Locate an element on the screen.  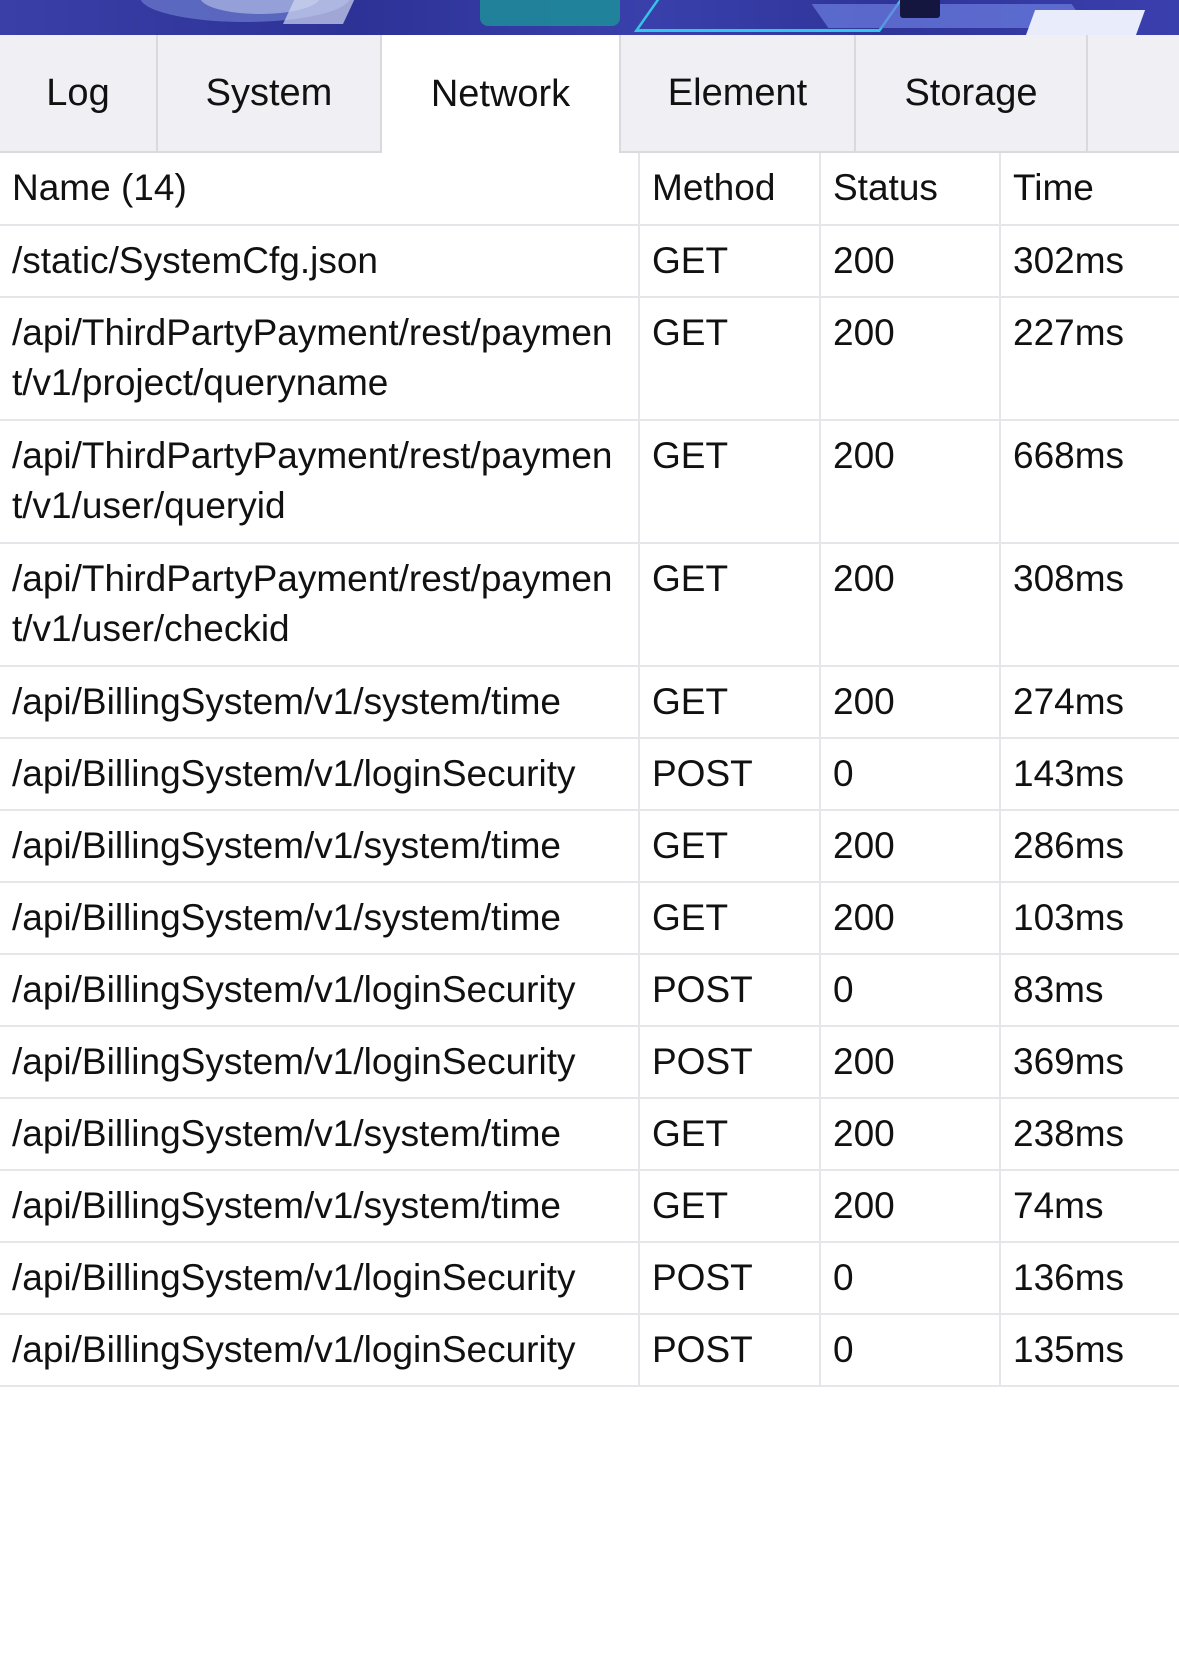
request-time-cell: 135ms is located at coordinates (1089, 1350).